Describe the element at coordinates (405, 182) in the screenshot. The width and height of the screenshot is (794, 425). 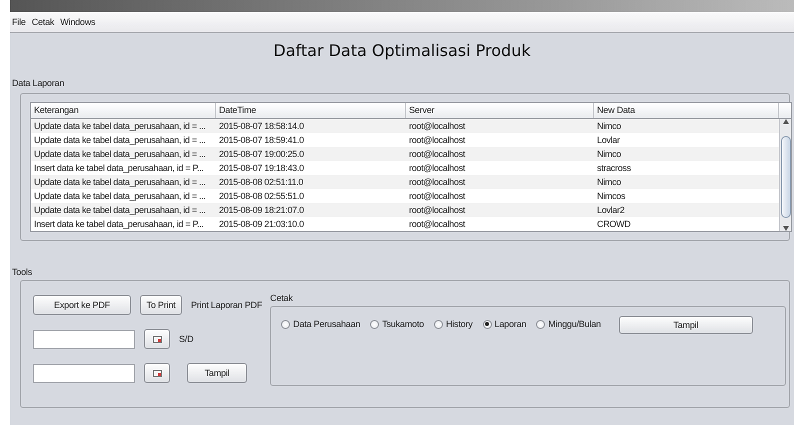
I see `table-row: Update data ke tabel data_perusahaan, id = ... 2015-08-08 02:51:11.0 root@localhost Nimco` at that location.